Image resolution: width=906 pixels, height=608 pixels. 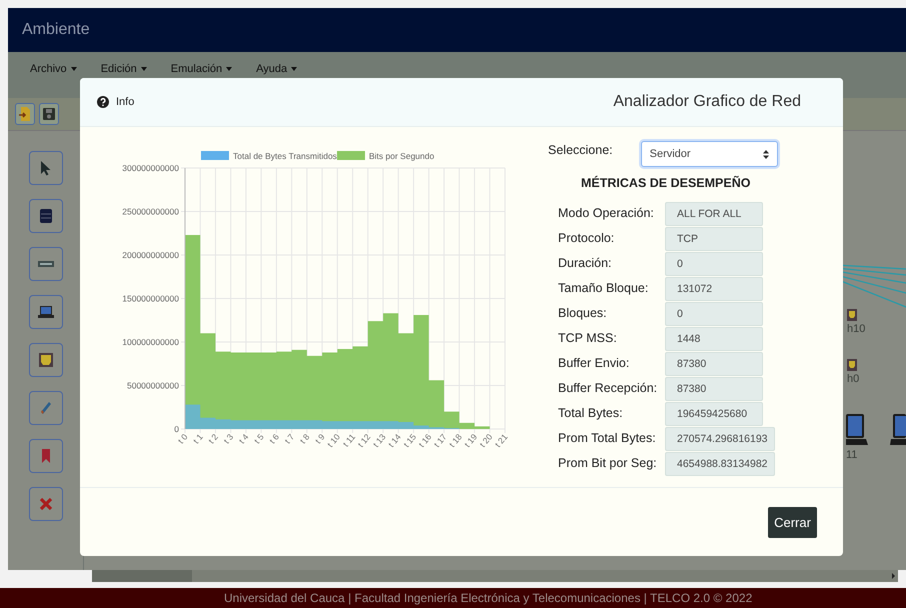 What do you see at coordinates (349, 440) in the screenshot?
I see `axis-tick-label: t 11` at bounding box center [349, 440].